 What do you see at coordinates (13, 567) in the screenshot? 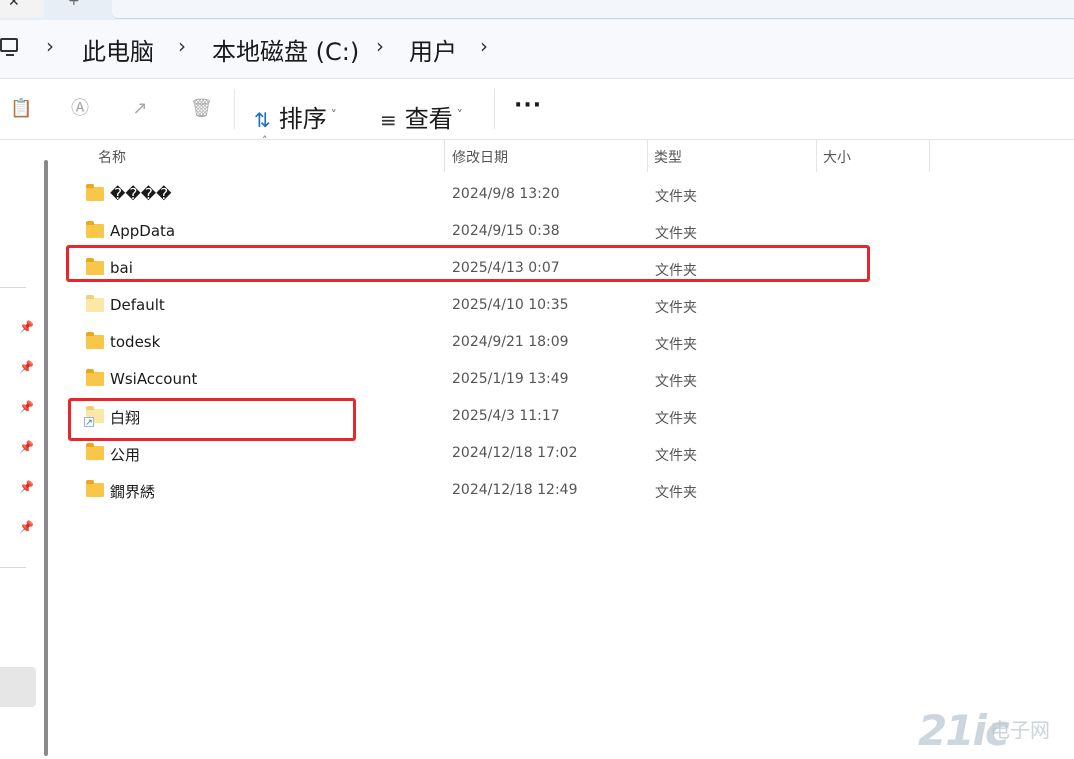
I see `nav-divider` at bounding box center [13, 567].